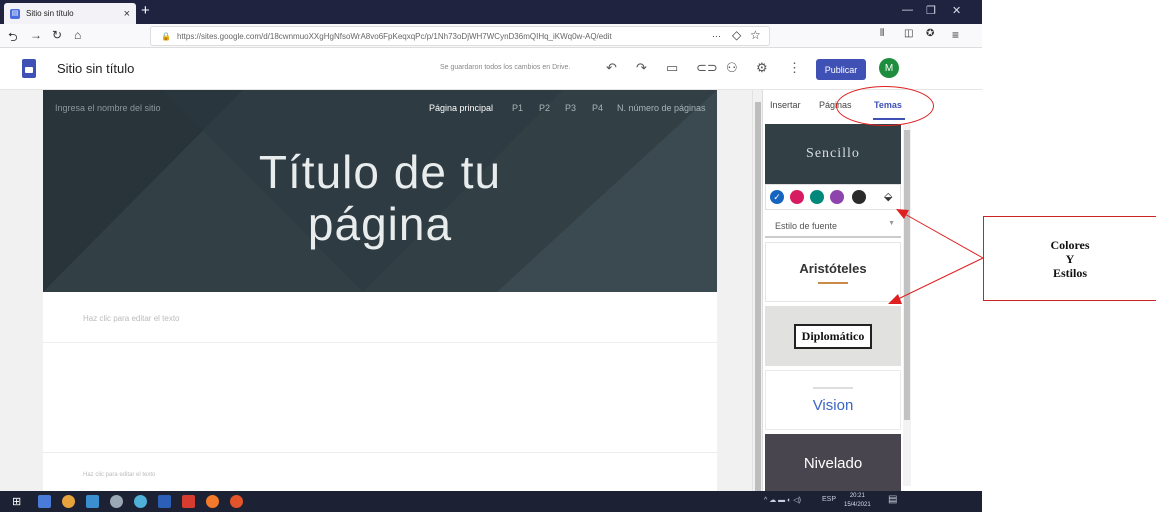 The height and width of the screenshot is (512, 1156). What do you see at coordinates (892, 499) in the screenshot?
I see `notifications-icon: ▤` at bounding box center [892, 499].